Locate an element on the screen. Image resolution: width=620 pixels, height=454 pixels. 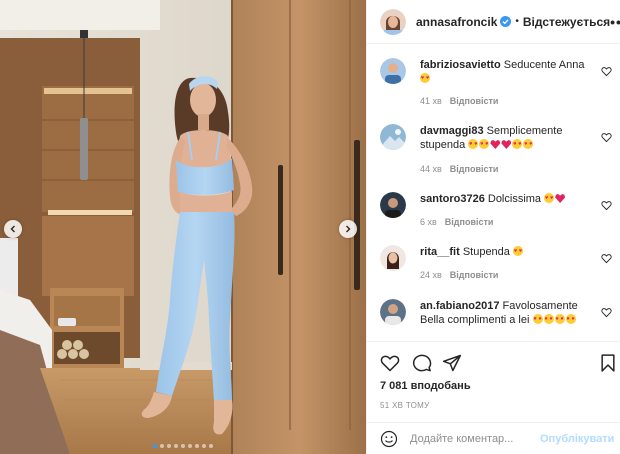
comment-time: 6 хв is located at coordinates (428, 222).